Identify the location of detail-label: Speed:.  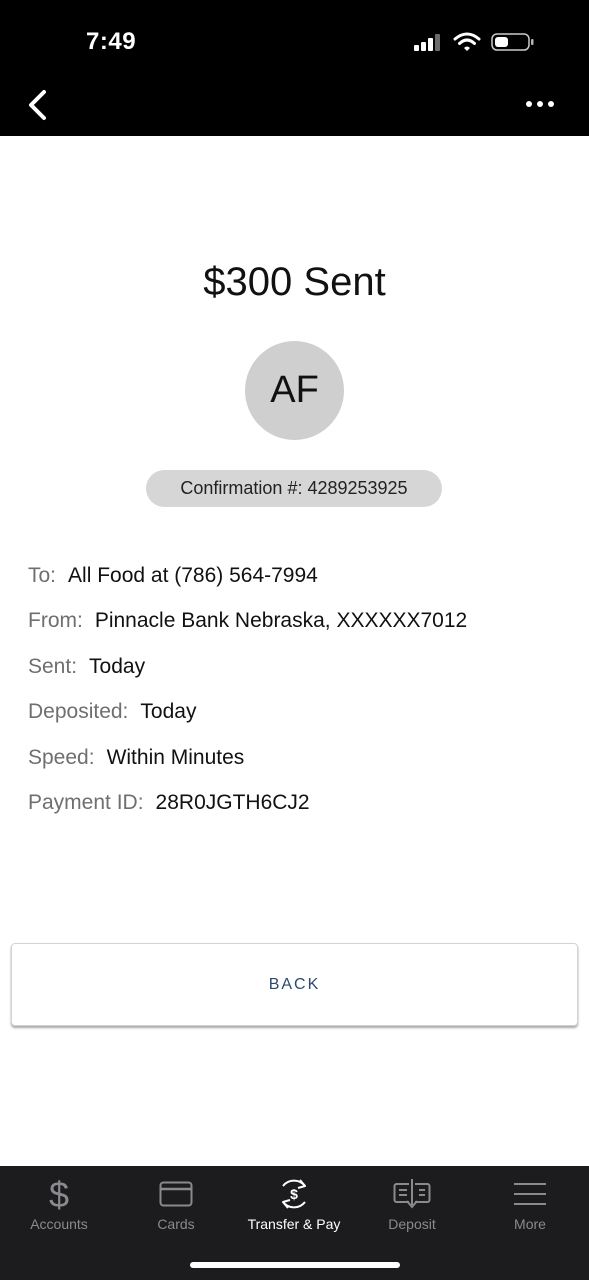
(61, 757).